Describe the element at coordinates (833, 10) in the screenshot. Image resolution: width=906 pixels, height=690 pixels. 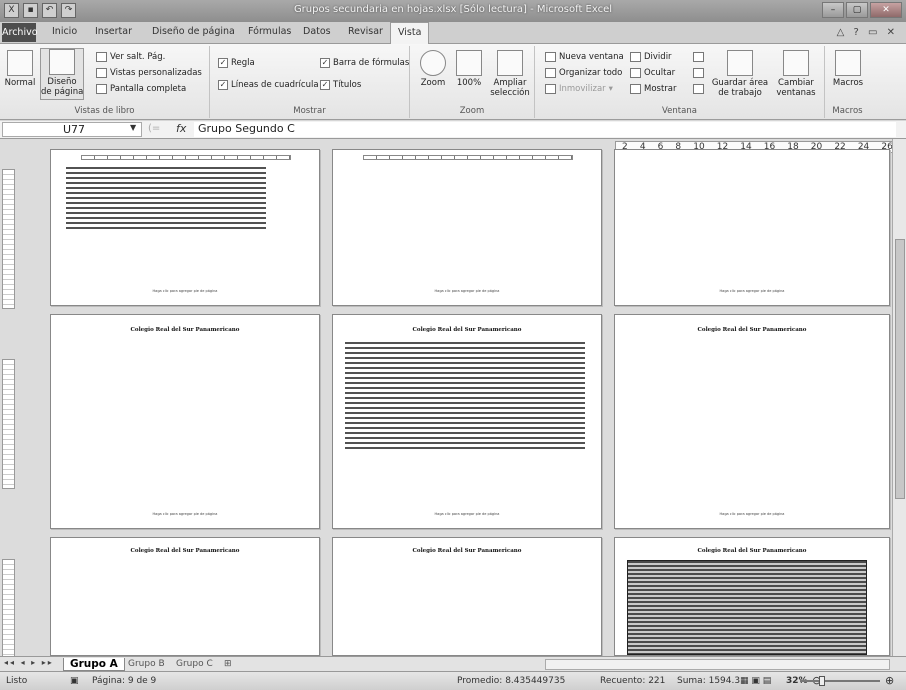
I see `minimize-button: –` at that location.